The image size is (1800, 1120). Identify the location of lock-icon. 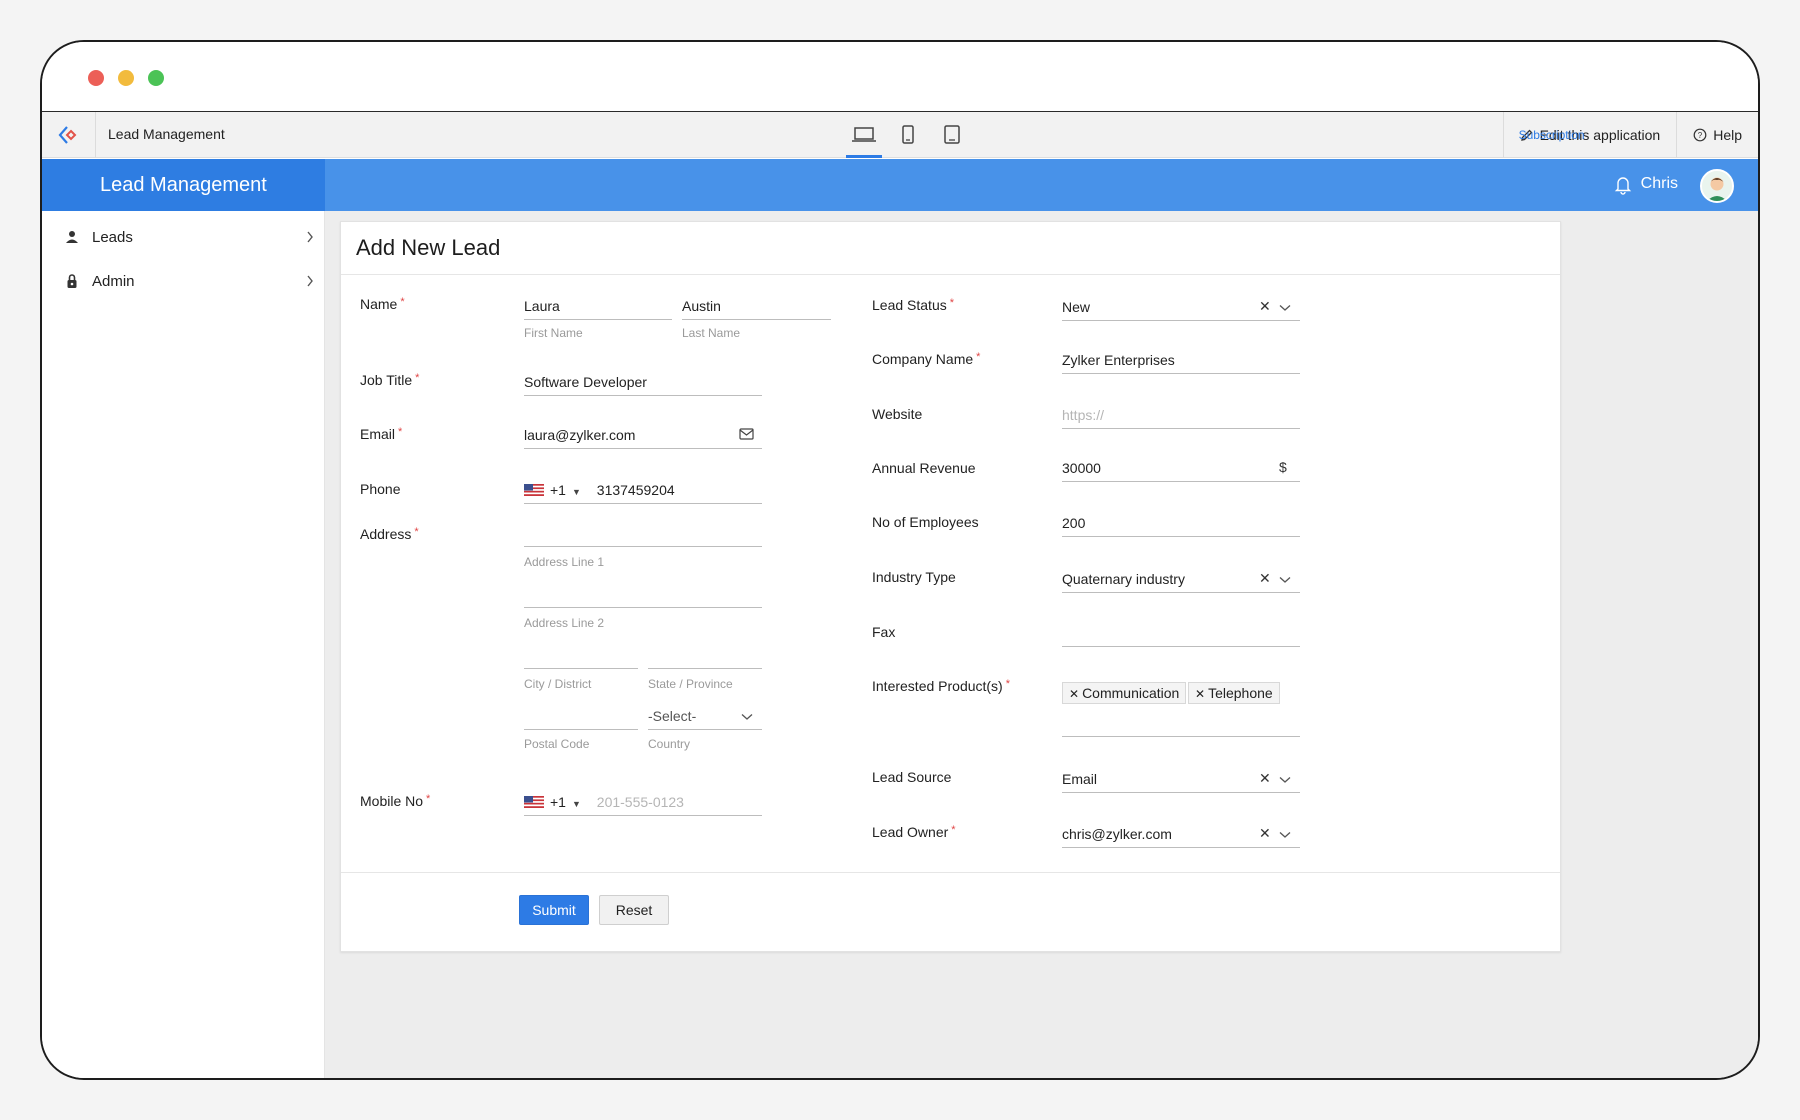
(72, 281).